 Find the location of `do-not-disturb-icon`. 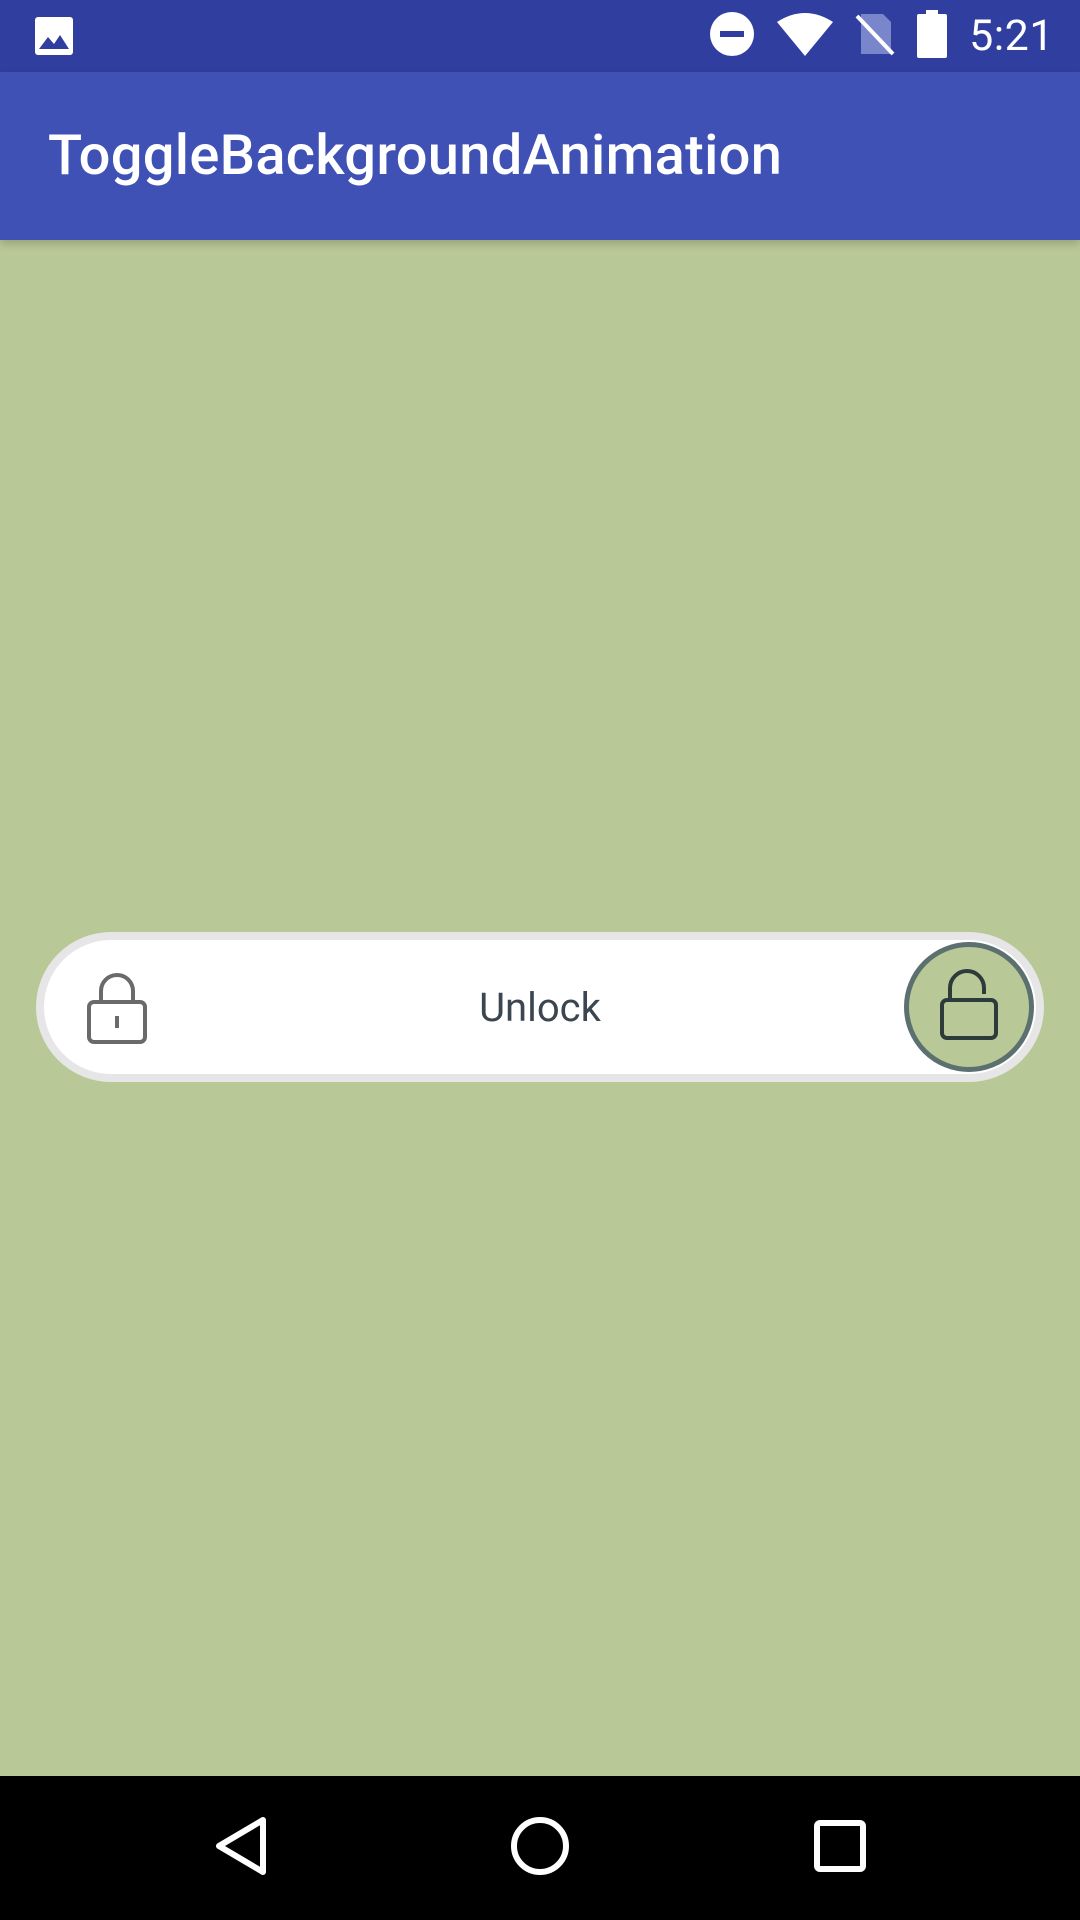

do-not-disturb-icon is located at coordinates (732, 36).